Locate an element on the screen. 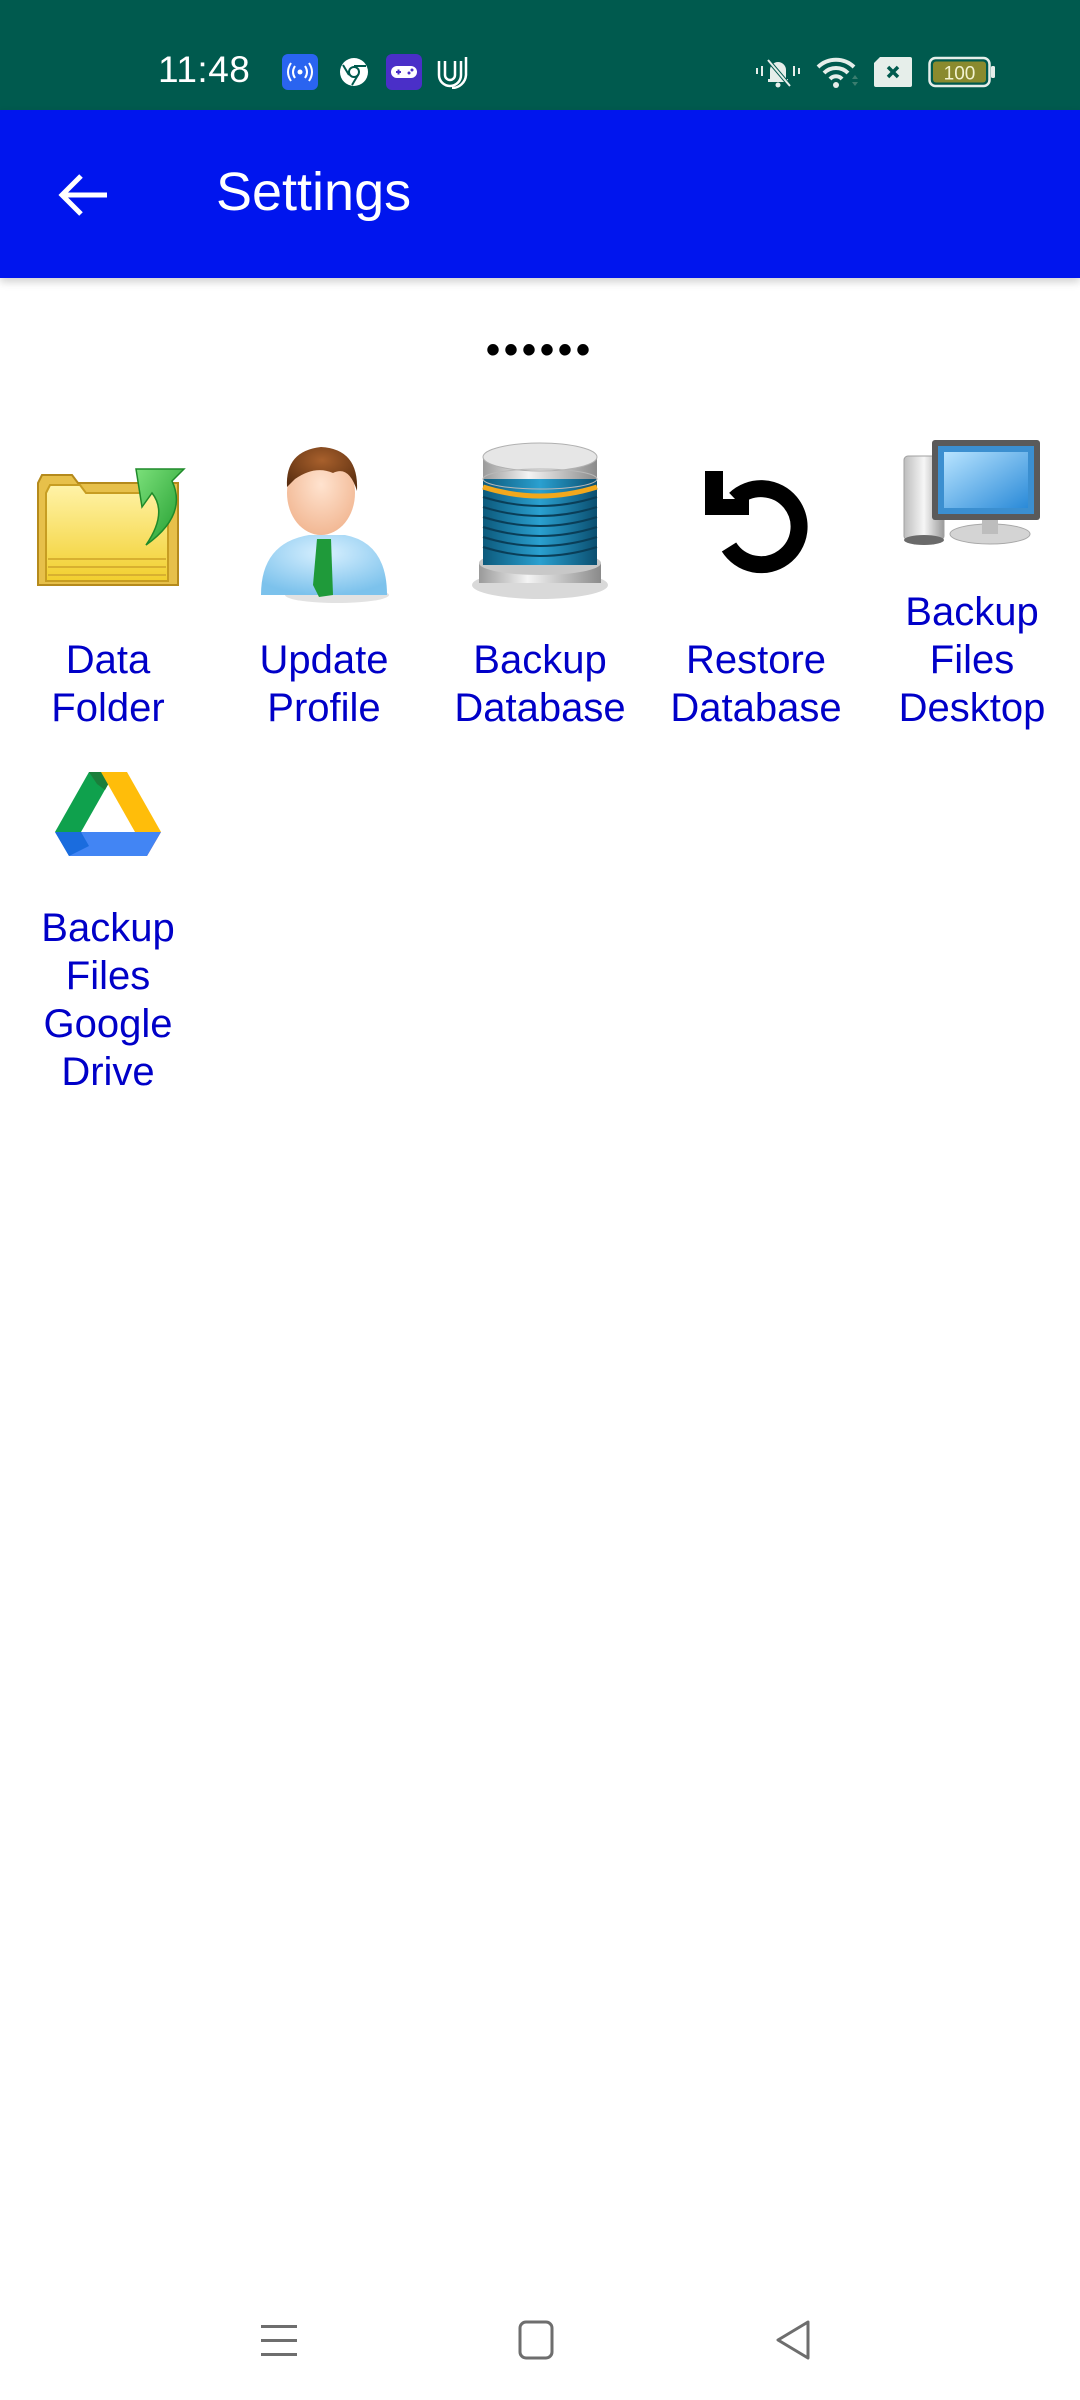  google-drive-icon is located at coordinates (108, 818).